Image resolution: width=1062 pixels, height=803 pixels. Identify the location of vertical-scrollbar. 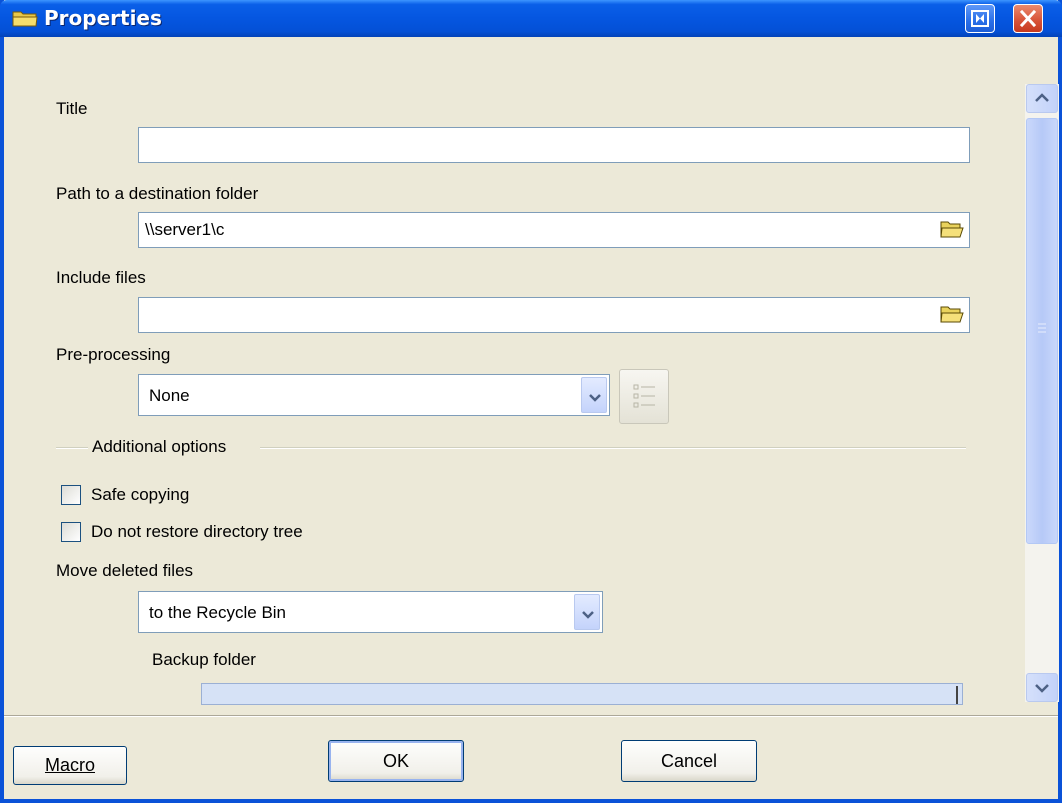
(1042, 393).